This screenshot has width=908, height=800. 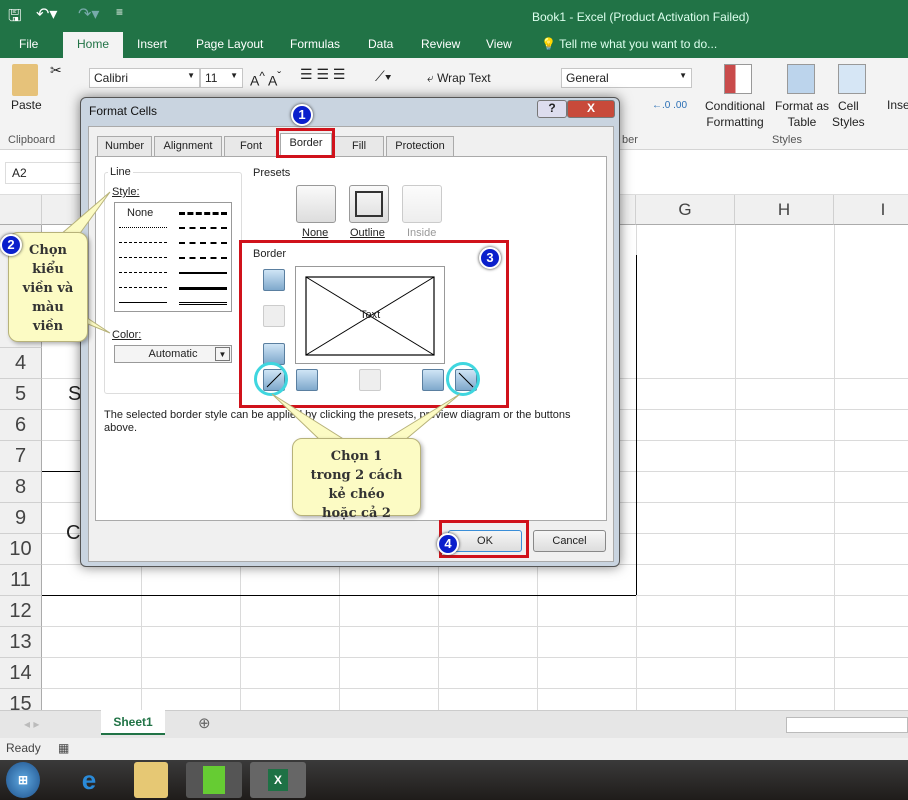 I want to click on callout-diagonal: Chọn 1 trong 2 cách kẻ chéo hoặc cả 2, so click(x=356, y=479).